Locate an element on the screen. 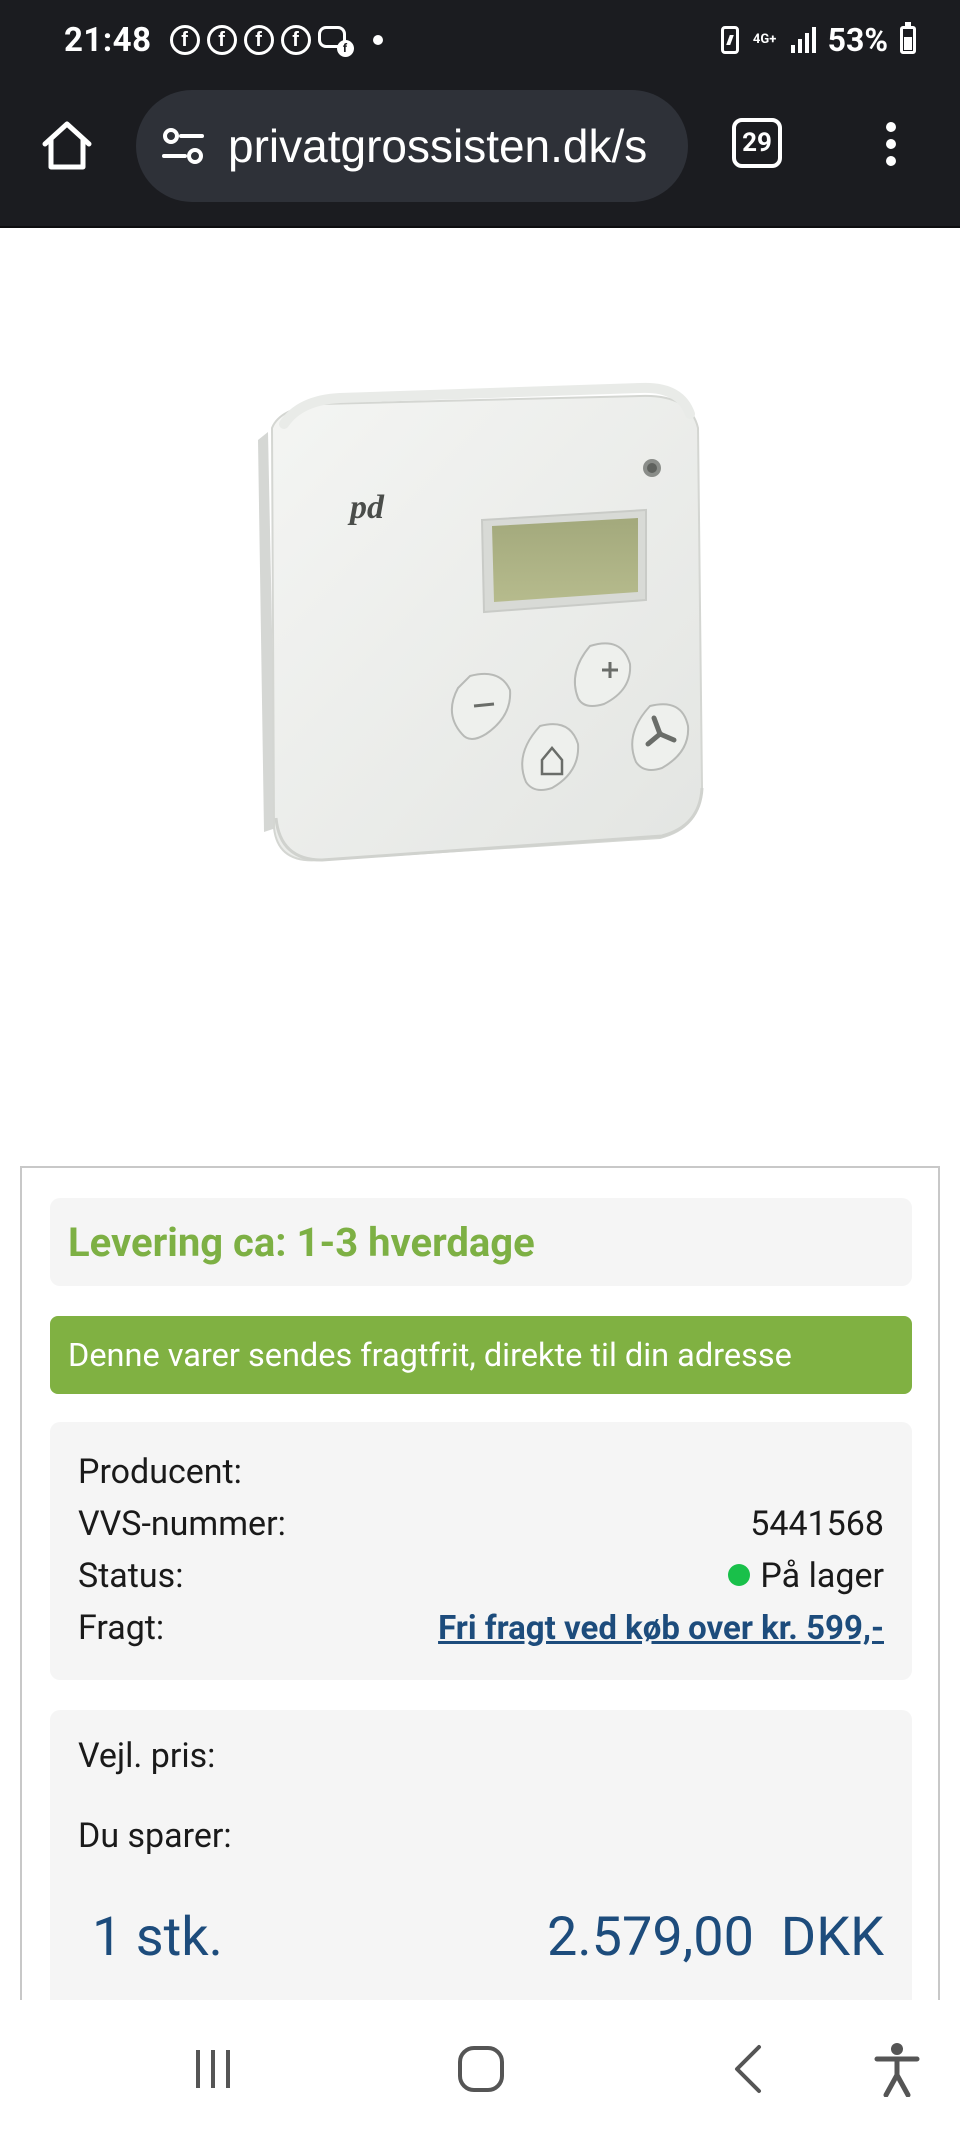 The height and width of the screenshot is (2133, 960). price-value: 2.579,00 DKK is located at coordinates (715, 1937).